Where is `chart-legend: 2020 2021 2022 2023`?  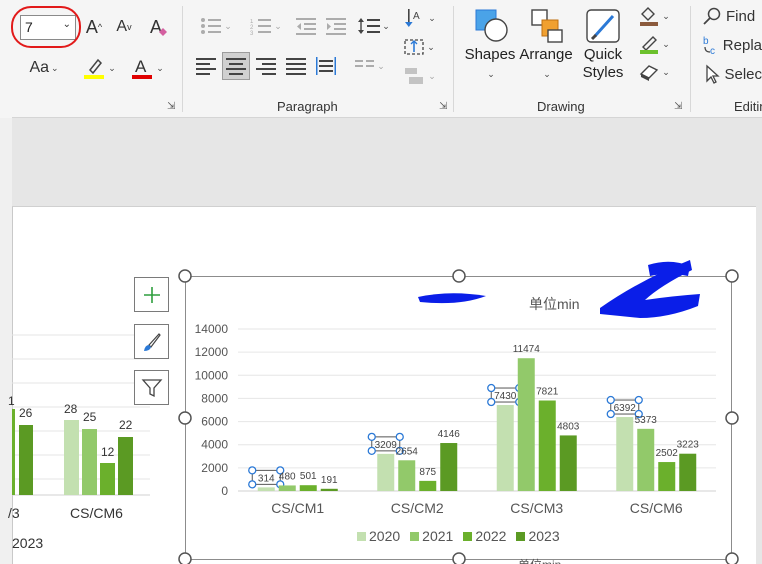 chart-legend: 2020 2021 2022 2023 is located at coordinates (458, 536).